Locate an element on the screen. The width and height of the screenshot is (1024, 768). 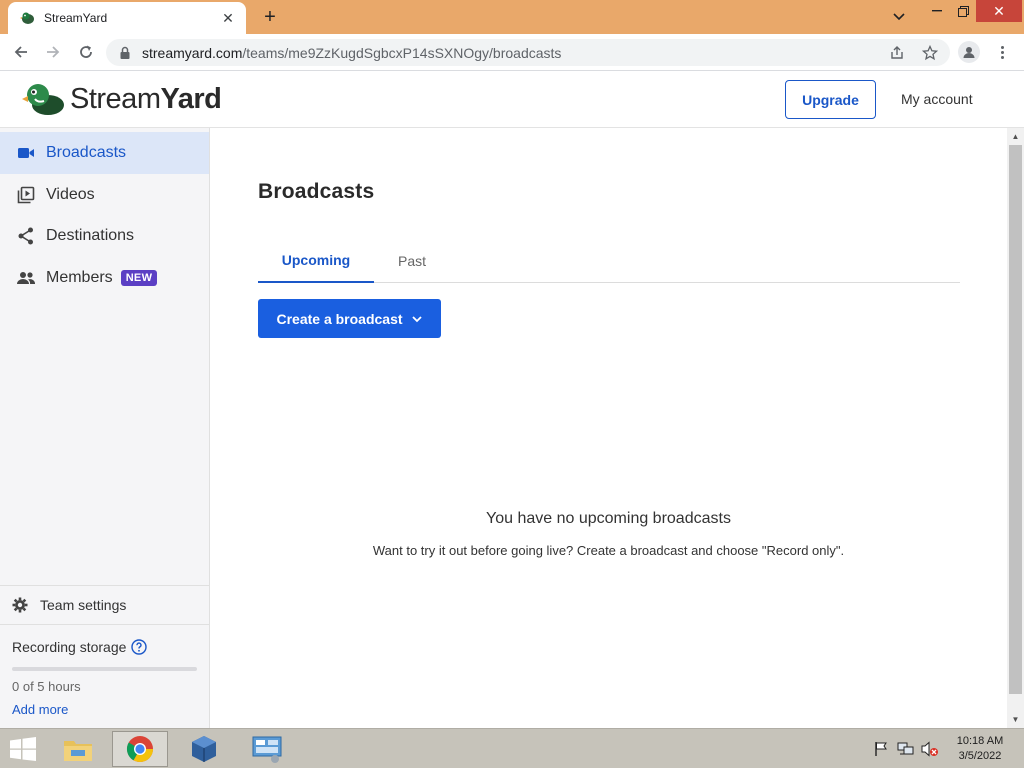
share-icon is located at coordinates (26, 236).